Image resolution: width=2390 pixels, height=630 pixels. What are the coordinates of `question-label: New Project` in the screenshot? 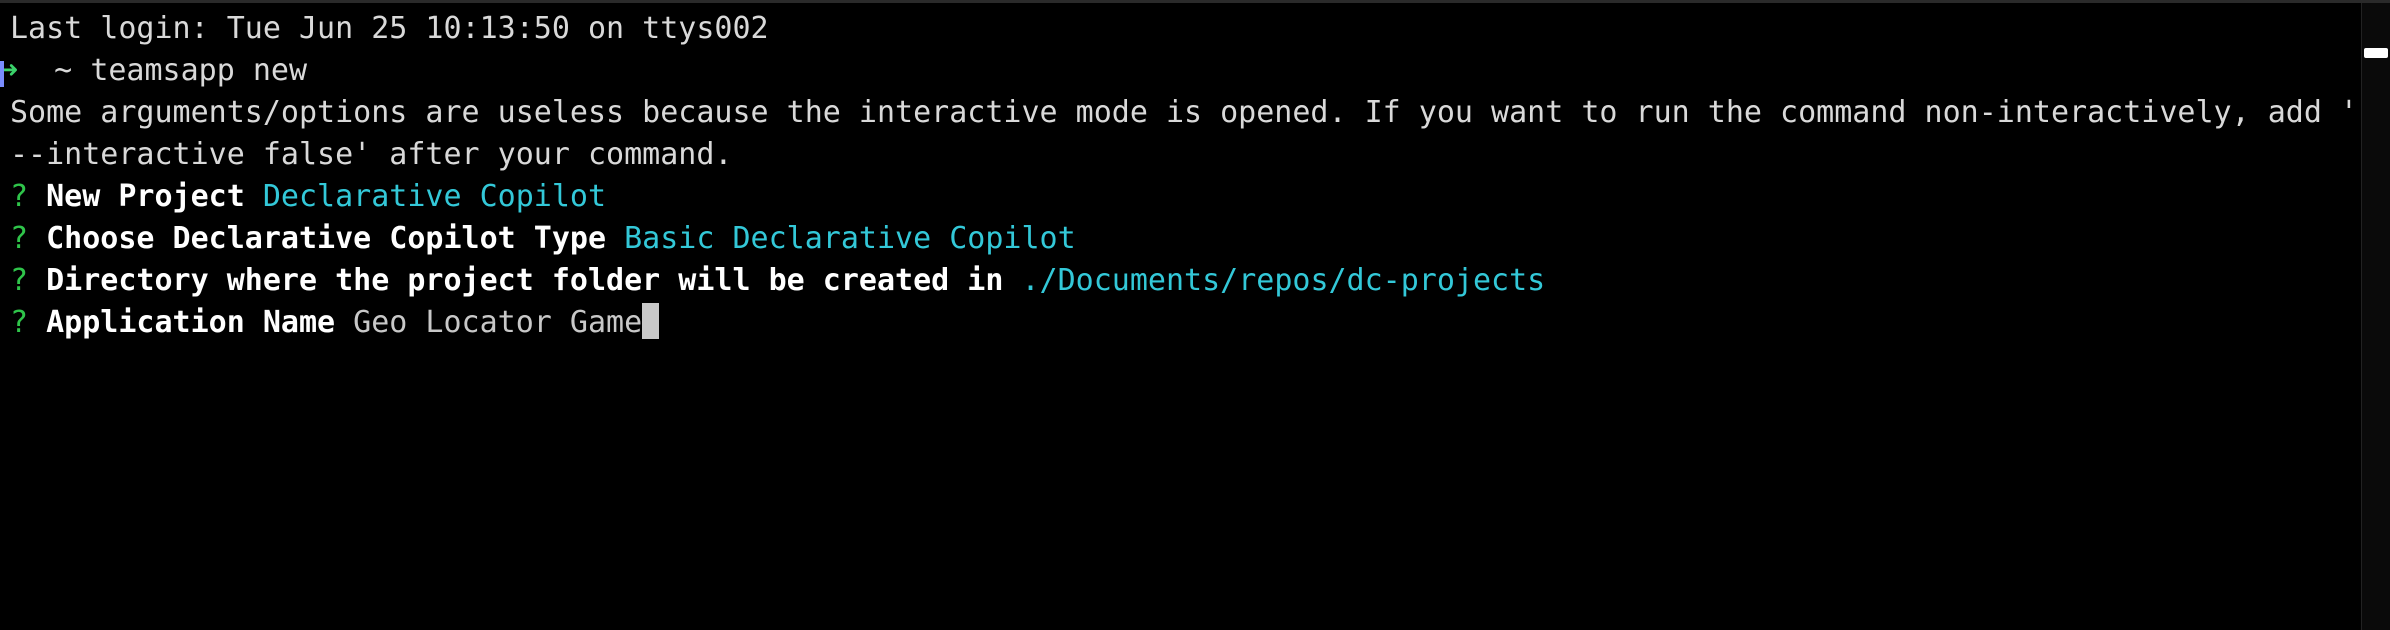 It's located at (145, 196).